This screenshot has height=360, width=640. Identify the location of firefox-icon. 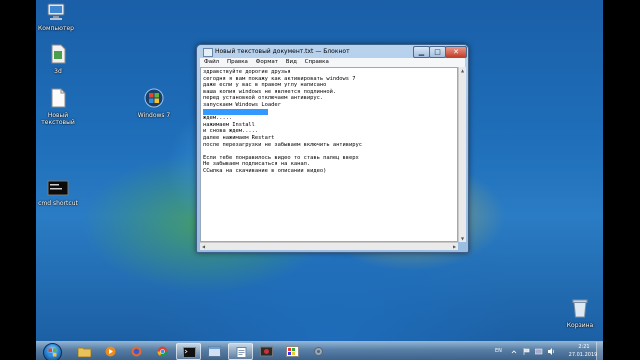
(136, 351).